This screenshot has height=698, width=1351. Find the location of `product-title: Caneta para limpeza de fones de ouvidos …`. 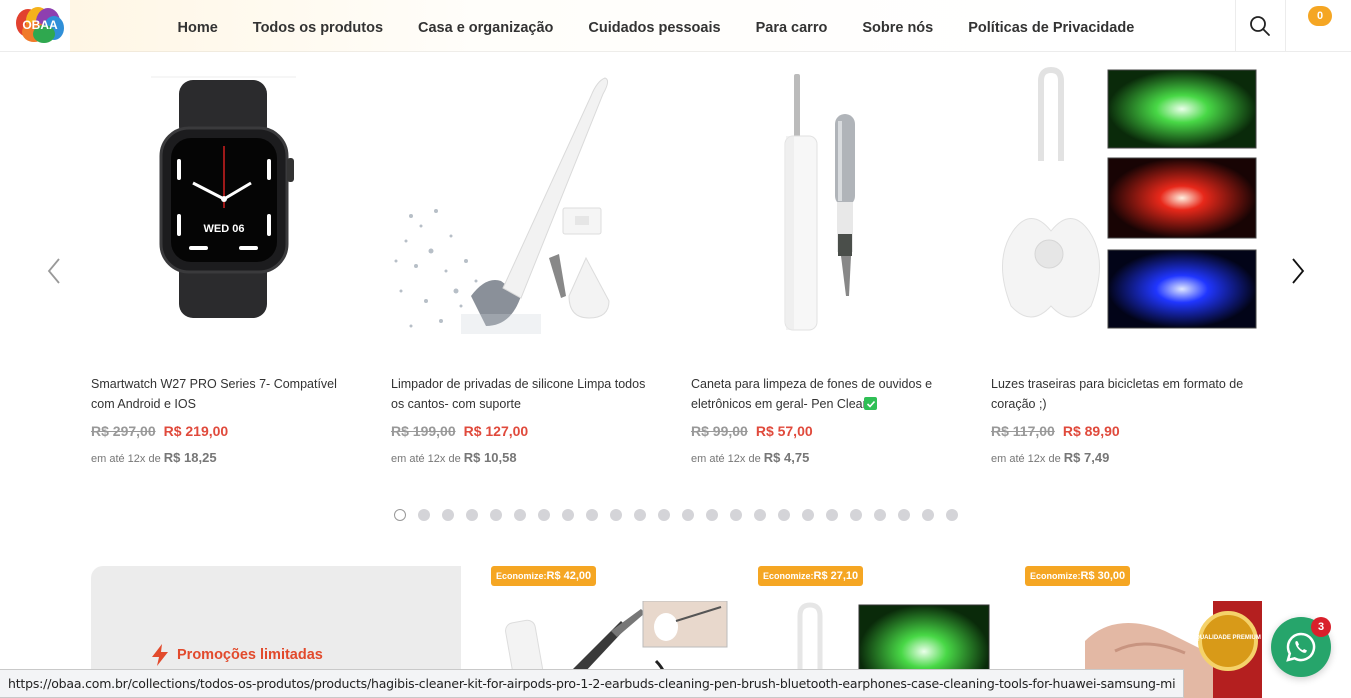

product-title: Caneta para limpeza de fones de ouvidos … is located at coordinates (826, 394).